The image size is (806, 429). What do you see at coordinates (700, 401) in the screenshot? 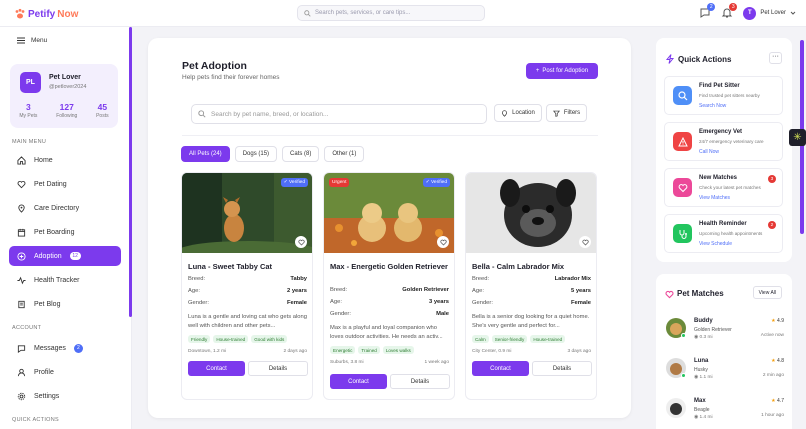
I see `match-name: Max` at bounding box center [700, 401].